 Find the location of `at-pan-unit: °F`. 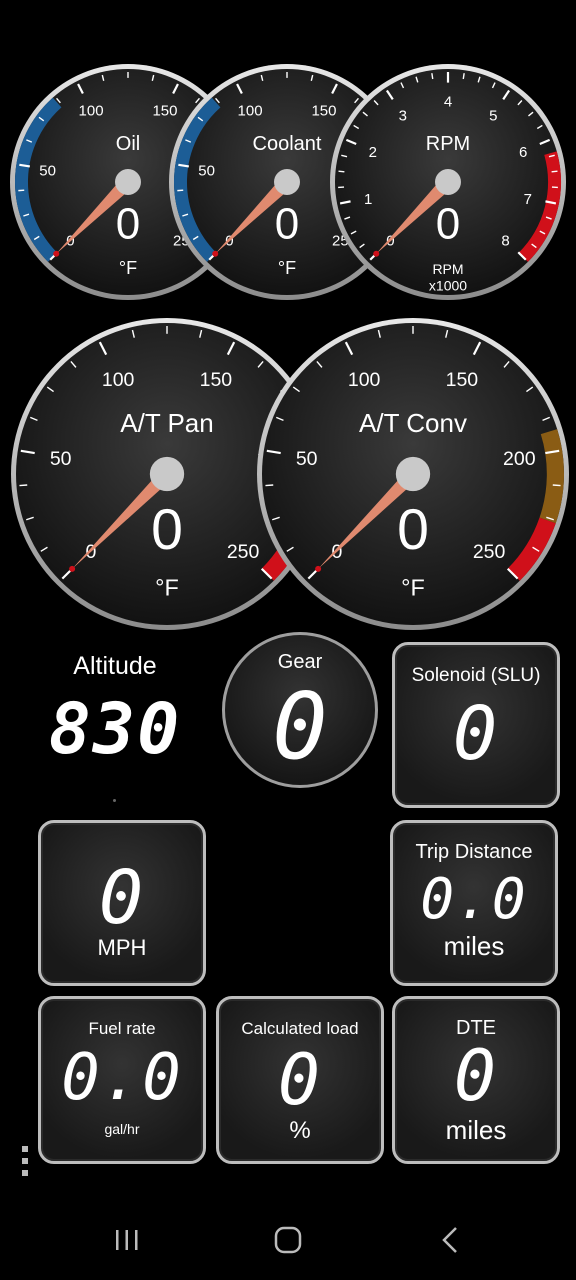

at-pan-unit: °F is located at coordinates (167, 588).